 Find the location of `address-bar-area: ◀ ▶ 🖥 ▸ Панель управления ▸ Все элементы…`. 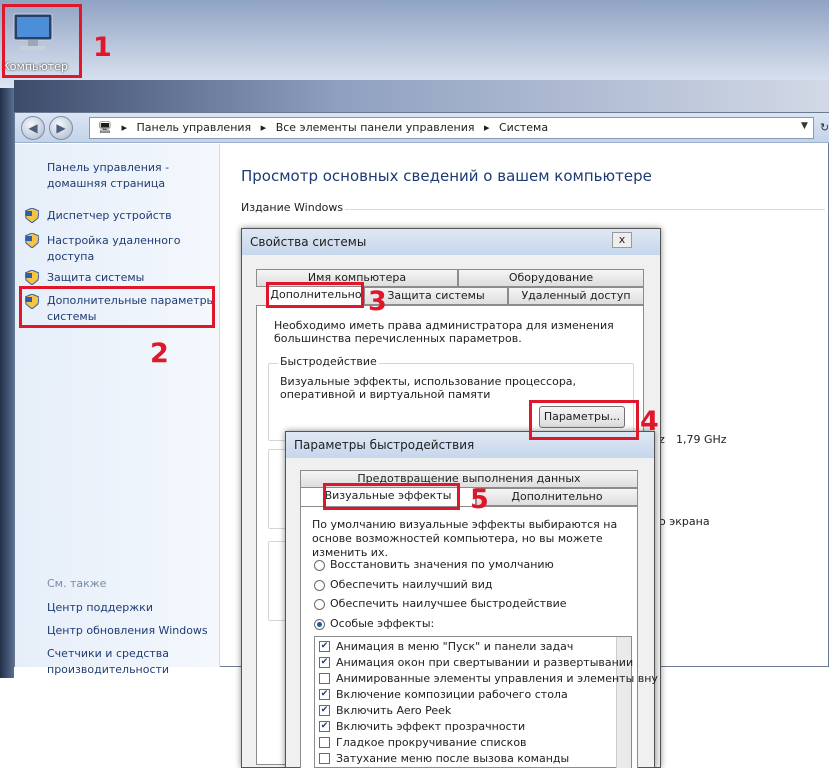

address-bar-area: ◀ ▶ 🖥 ▸ Панель управления ▸ Все элементы… is located at coordinates (422, 128).